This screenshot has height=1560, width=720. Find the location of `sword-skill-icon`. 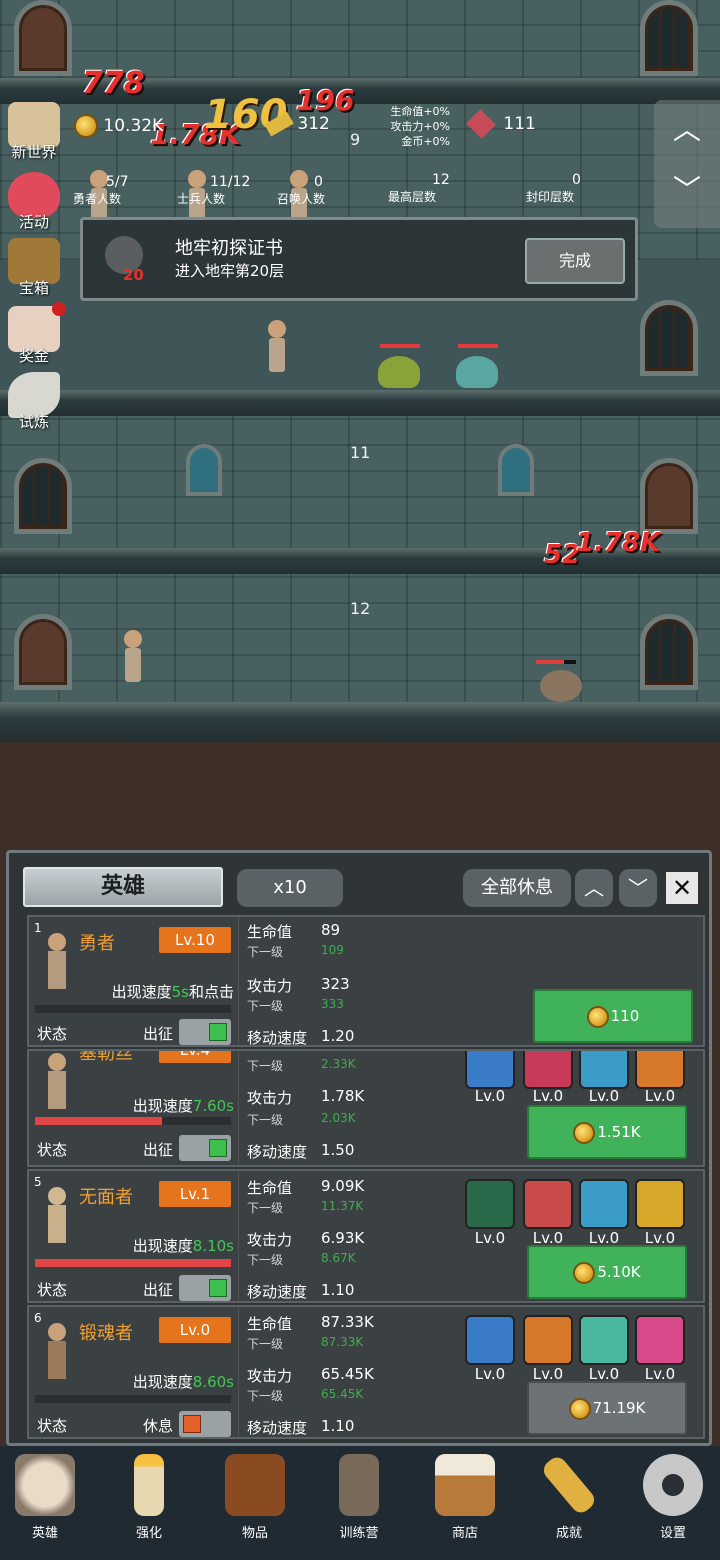

sword-skill-icon is located at coordinates (490, 1204).